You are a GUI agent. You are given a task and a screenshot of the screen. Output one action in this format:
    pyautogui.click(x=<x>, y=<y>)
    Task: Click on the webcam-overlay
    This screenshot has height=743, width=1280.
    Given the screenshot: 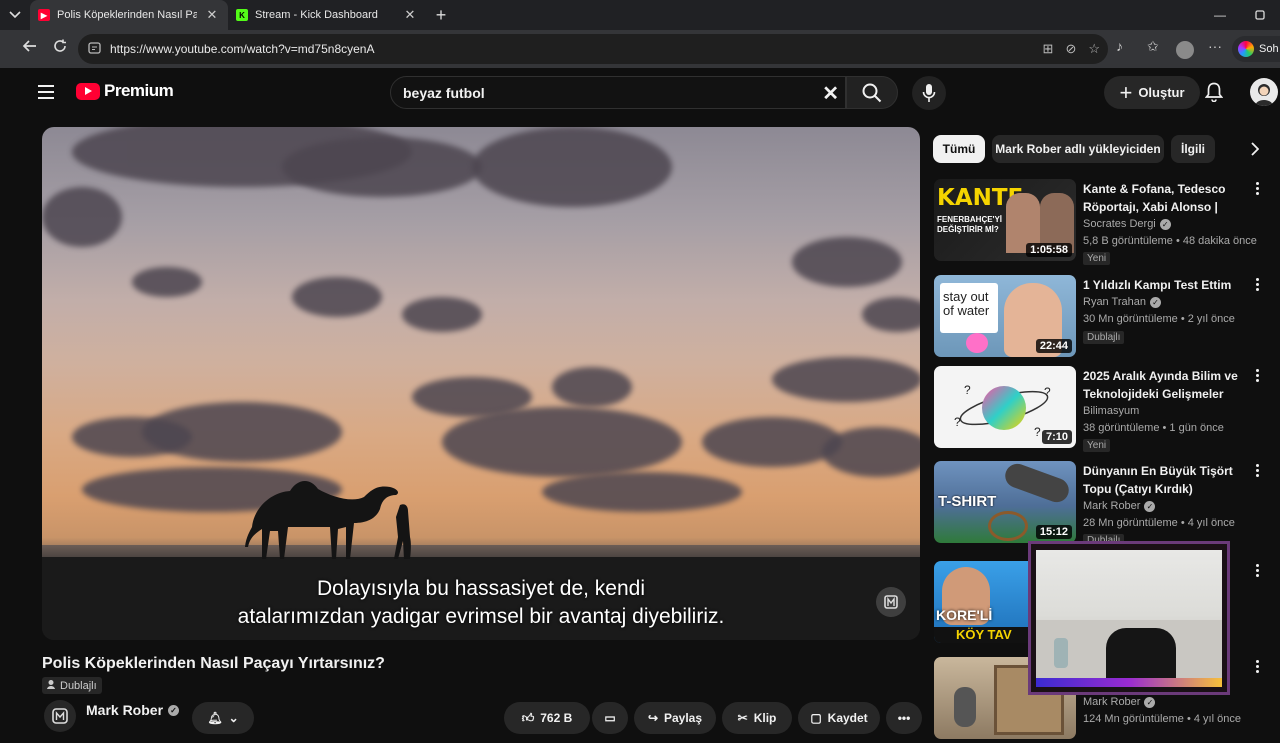 What is the action you would take?
    pyautogui.click(x=1129, y=618)
    